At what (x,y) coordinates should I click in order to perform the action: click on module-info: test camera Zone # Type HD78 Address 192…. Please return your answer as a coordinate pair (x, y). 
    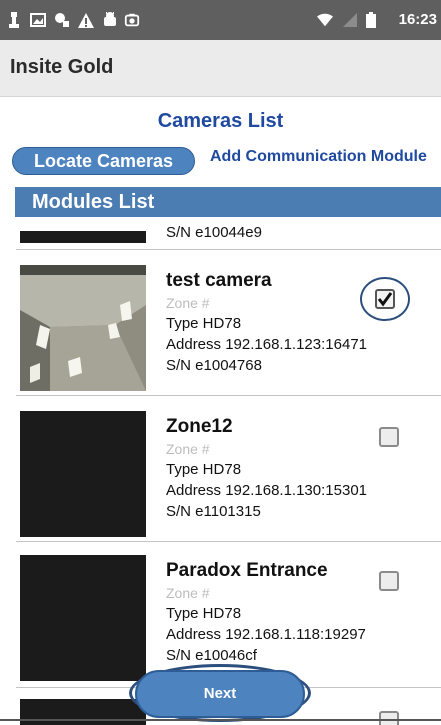
    Looking at the image, I should click on (266, 322).